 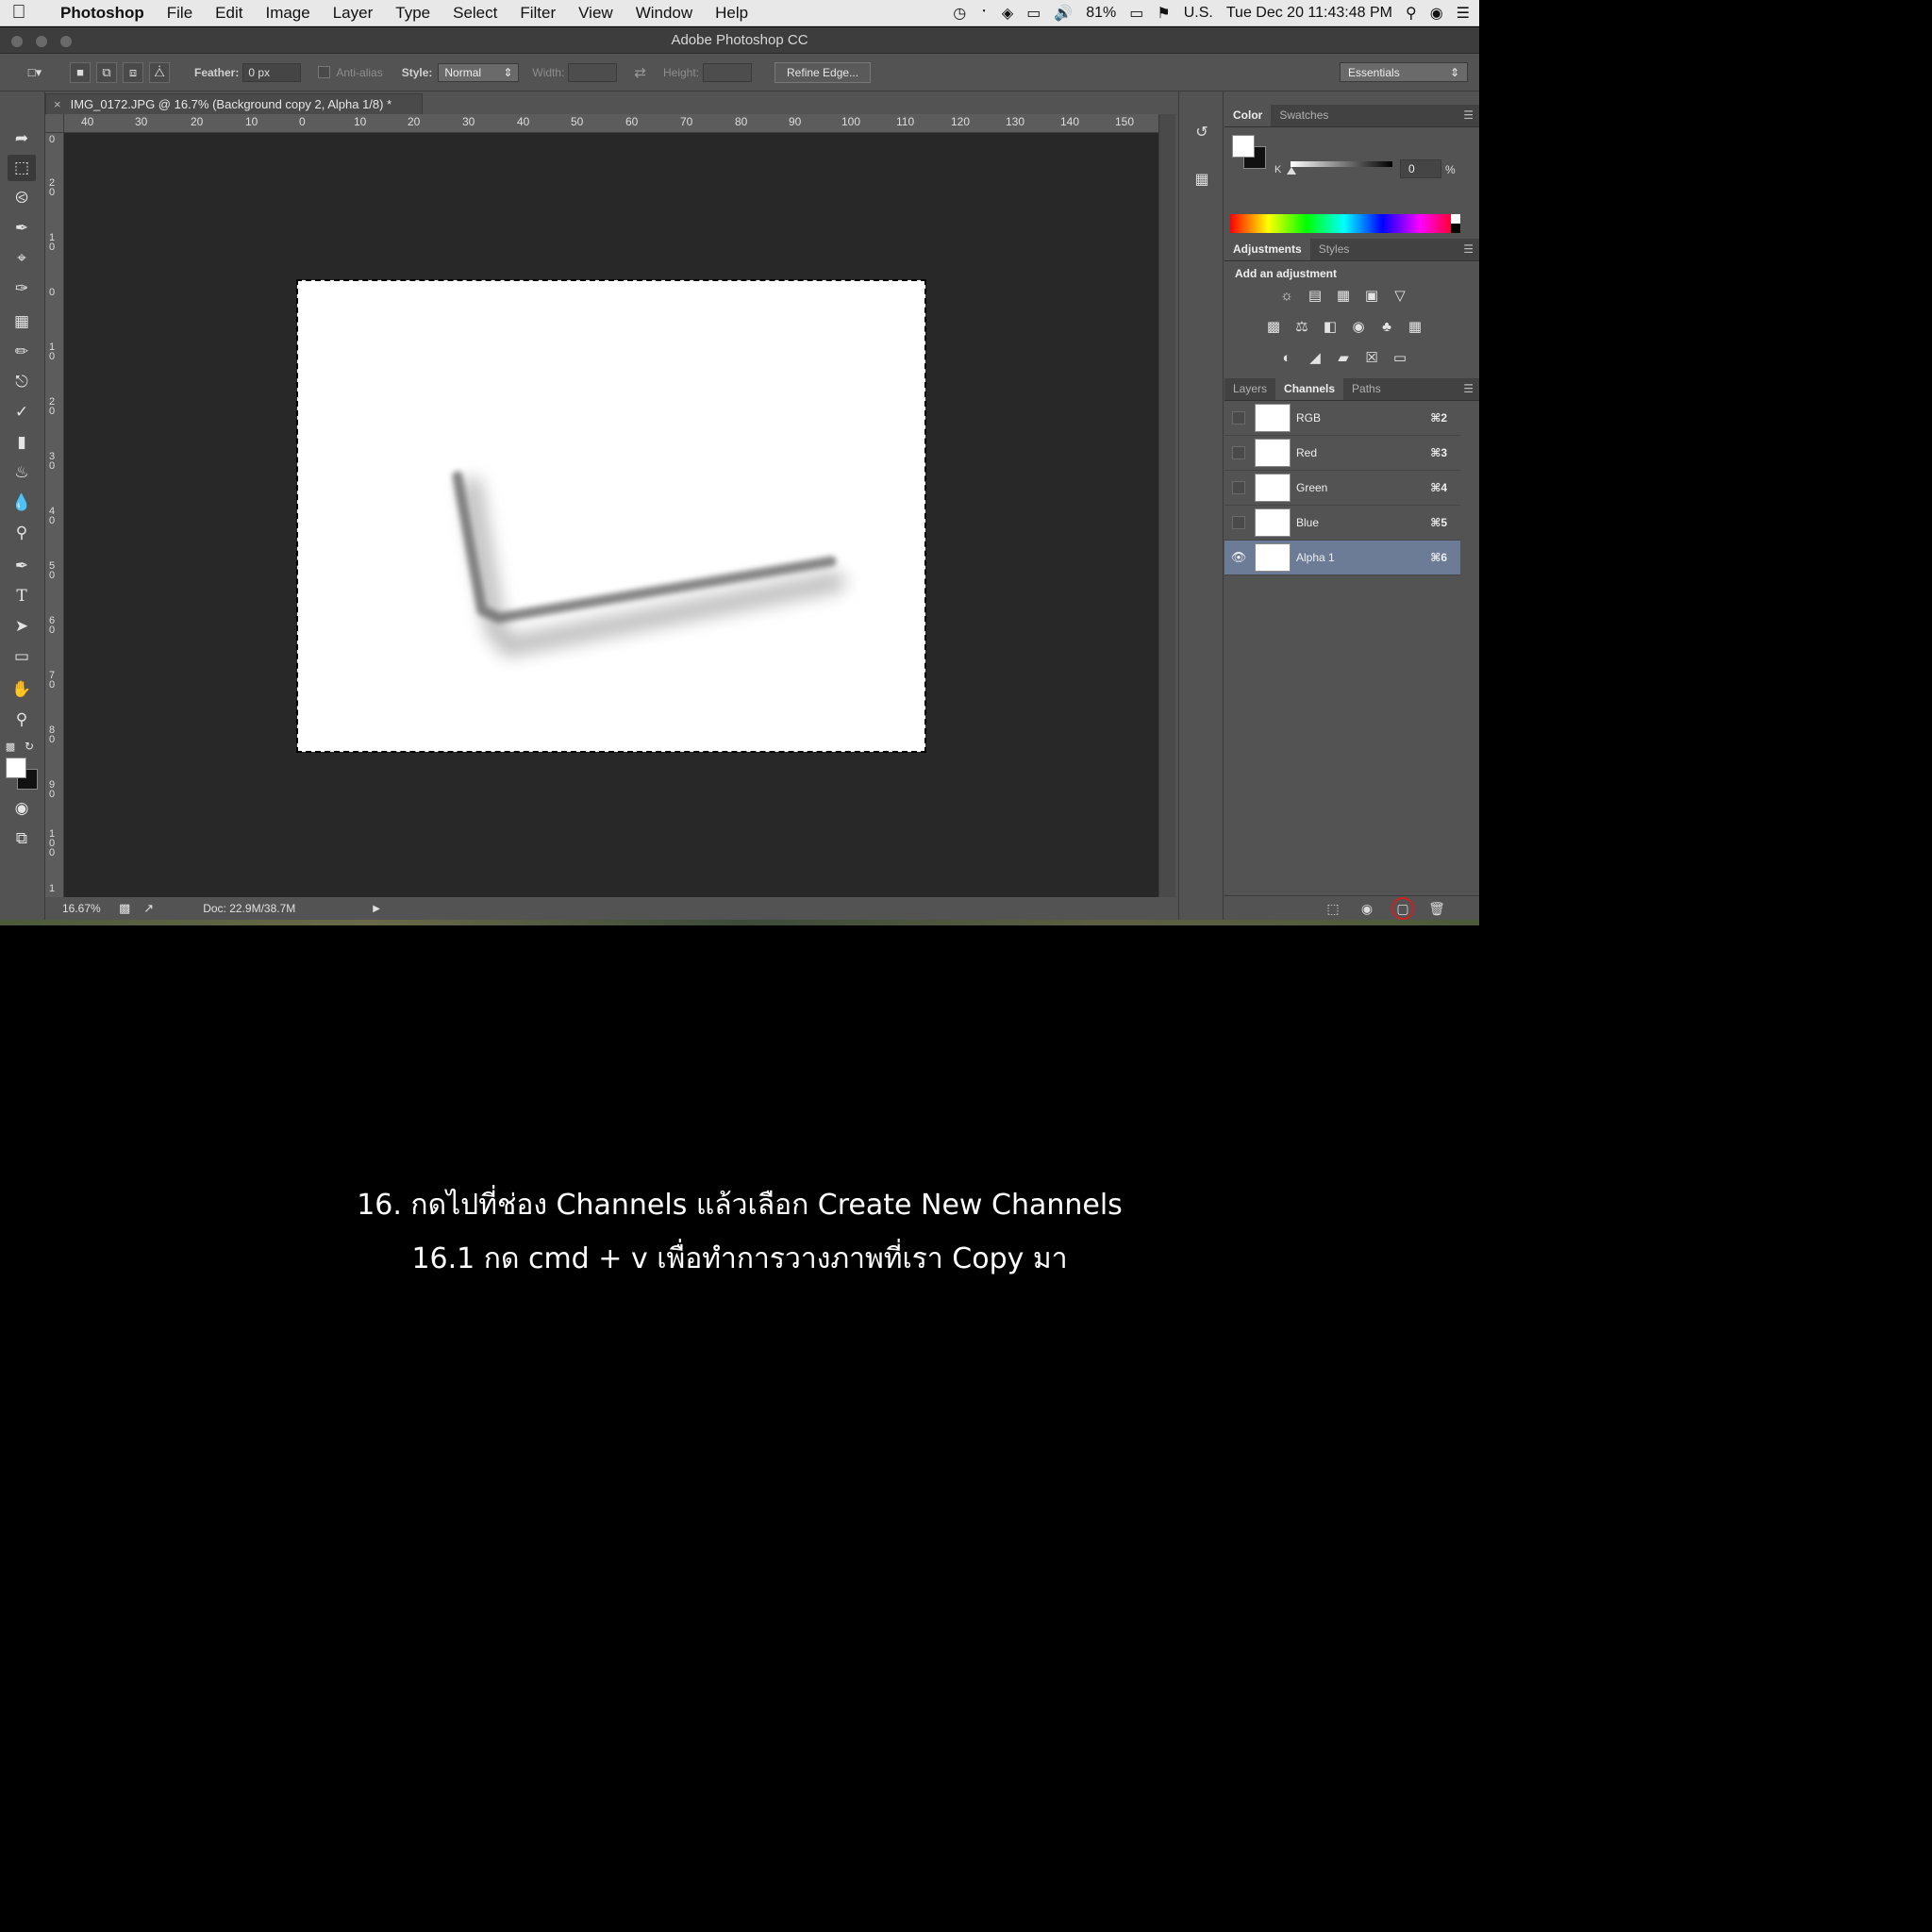 What do you see at coordinates (1334, 249) in the screenshot?
I see `tab-styles: Styles` at bounding box center [1334, 249].